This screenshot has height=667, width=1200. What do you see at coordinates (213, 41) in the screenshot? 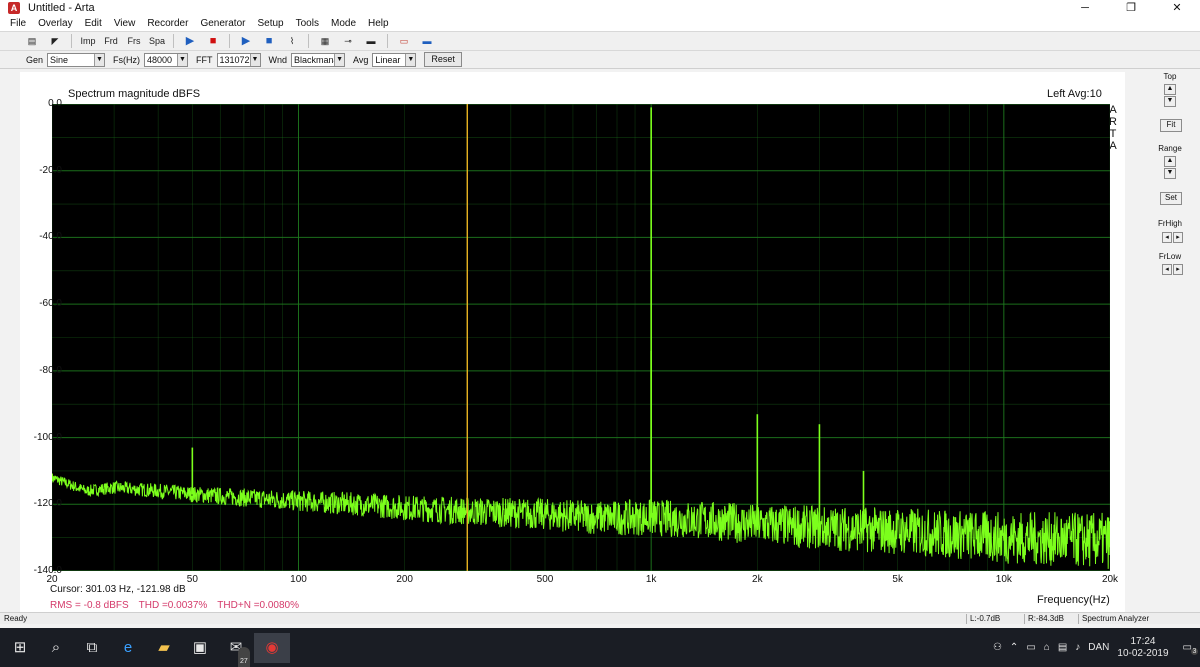
I see `record-stop-icon: ■` at bounding box center [213, 41].